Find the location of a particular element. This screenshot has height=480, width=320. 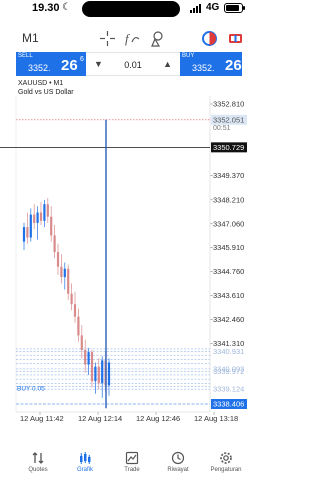

quotes-icon is located at coordinates (38, 458).